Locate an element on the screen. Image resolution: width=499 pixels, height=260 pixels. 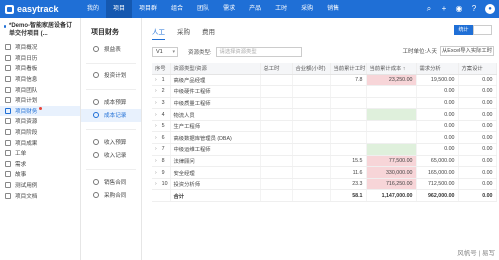
finance-menu-item: 投资计划 is located at coordinates (111, 76).